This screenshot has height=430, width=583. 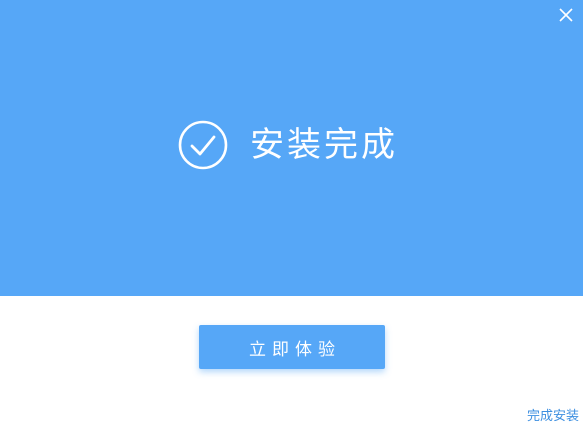 I want to click on close-icon, so click(x=566, y=15).